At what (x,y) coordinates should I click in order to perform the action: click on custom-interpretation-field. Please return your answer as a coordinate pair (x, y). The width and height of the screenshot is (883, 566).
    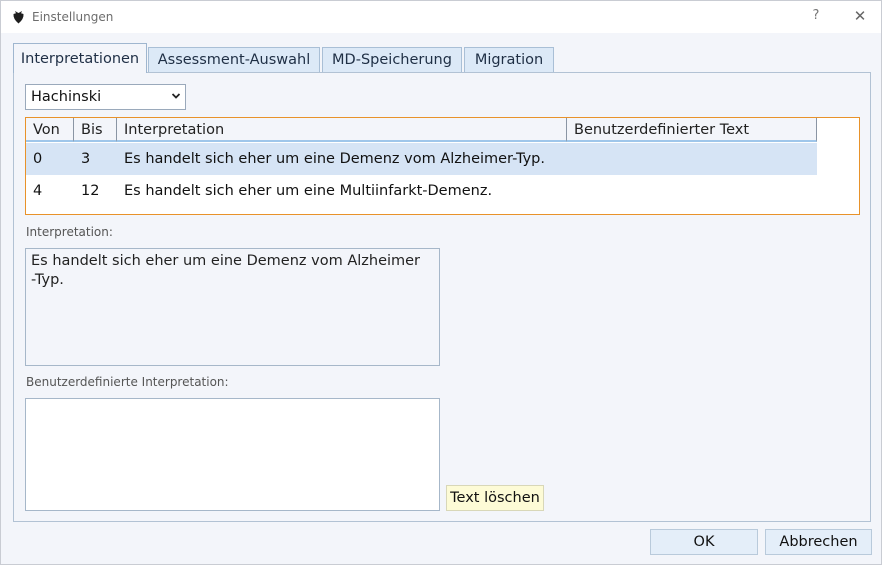
    Looking at the image, I should click on (232, 454).